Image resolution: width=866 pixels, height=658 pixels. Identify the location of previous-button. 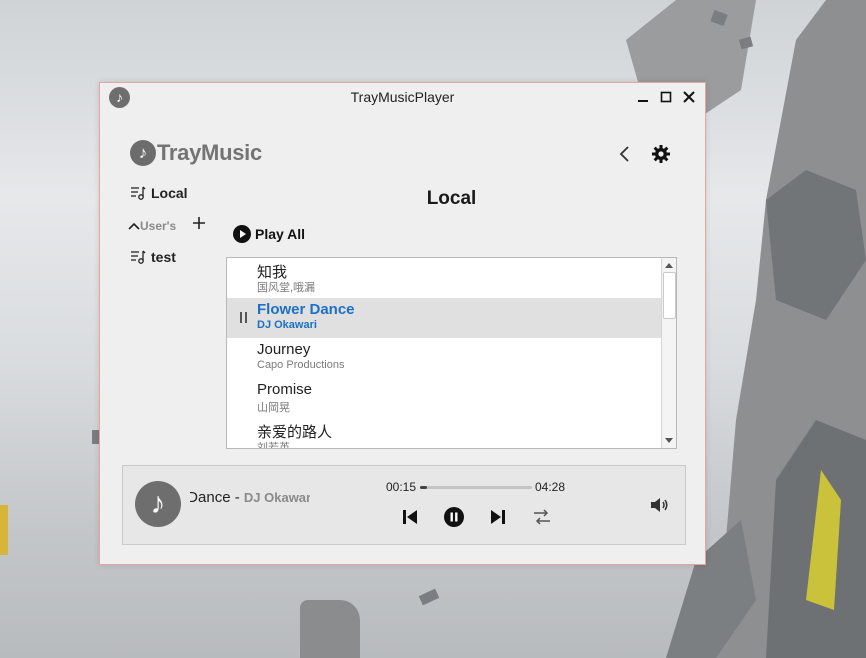
(410, 517).